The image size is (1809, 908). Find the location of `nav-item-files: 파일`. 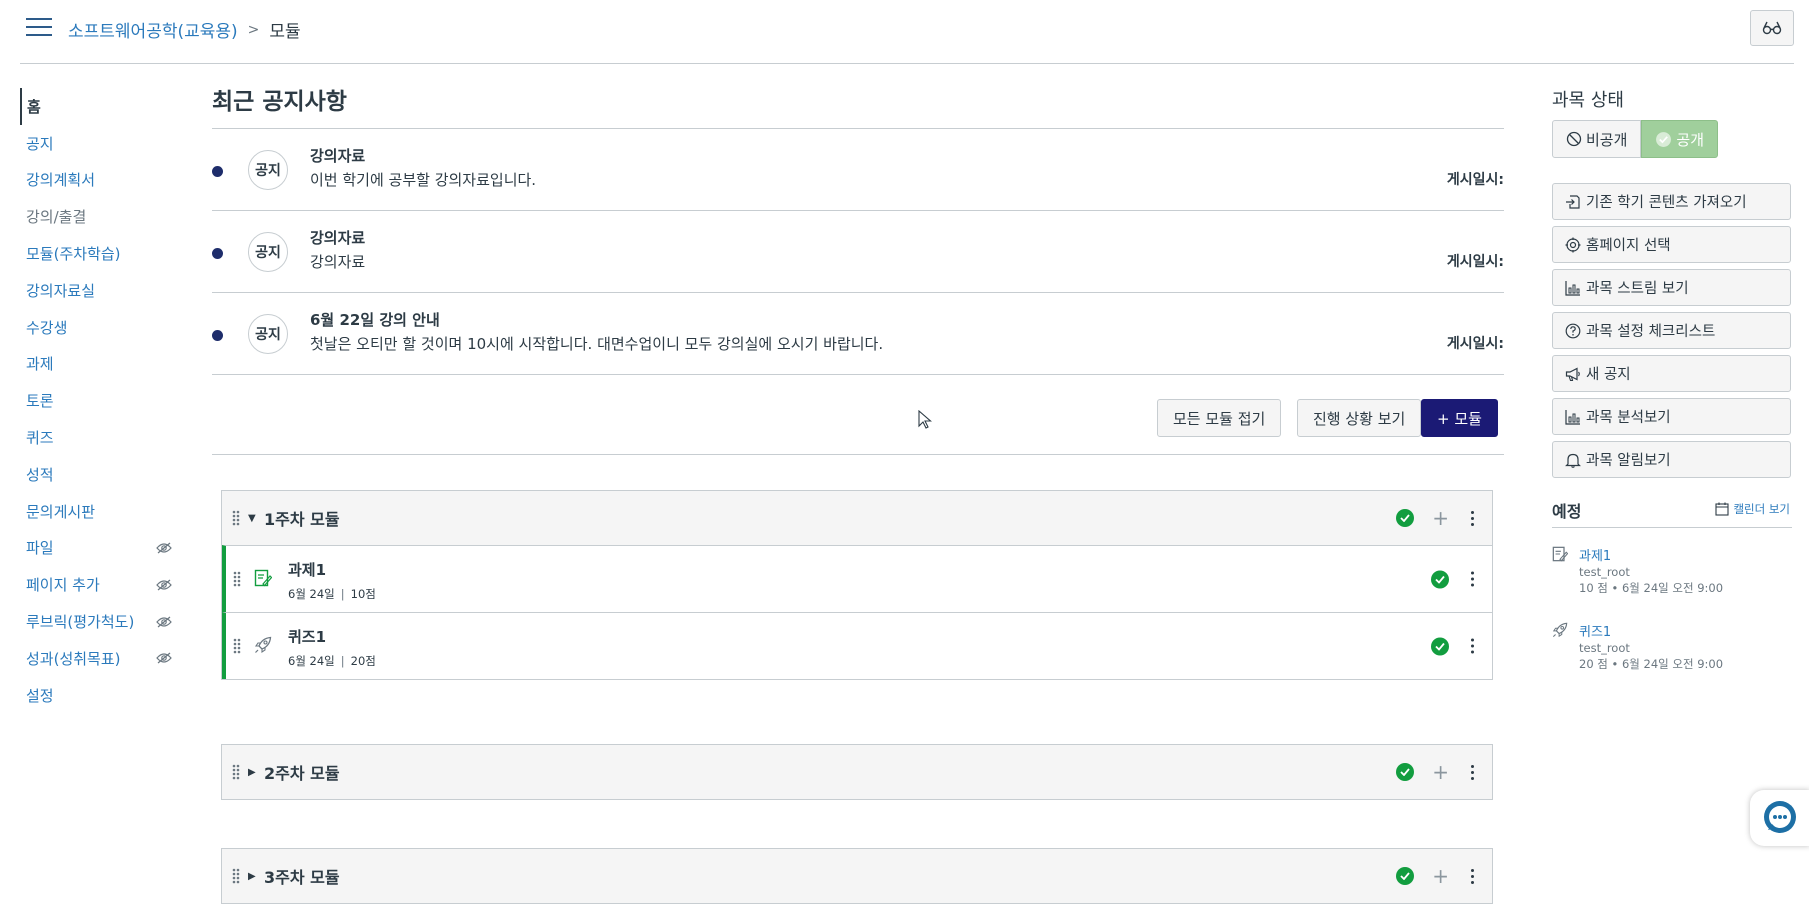

nav-item-files: 파일 is located at coordinates (100, 548).